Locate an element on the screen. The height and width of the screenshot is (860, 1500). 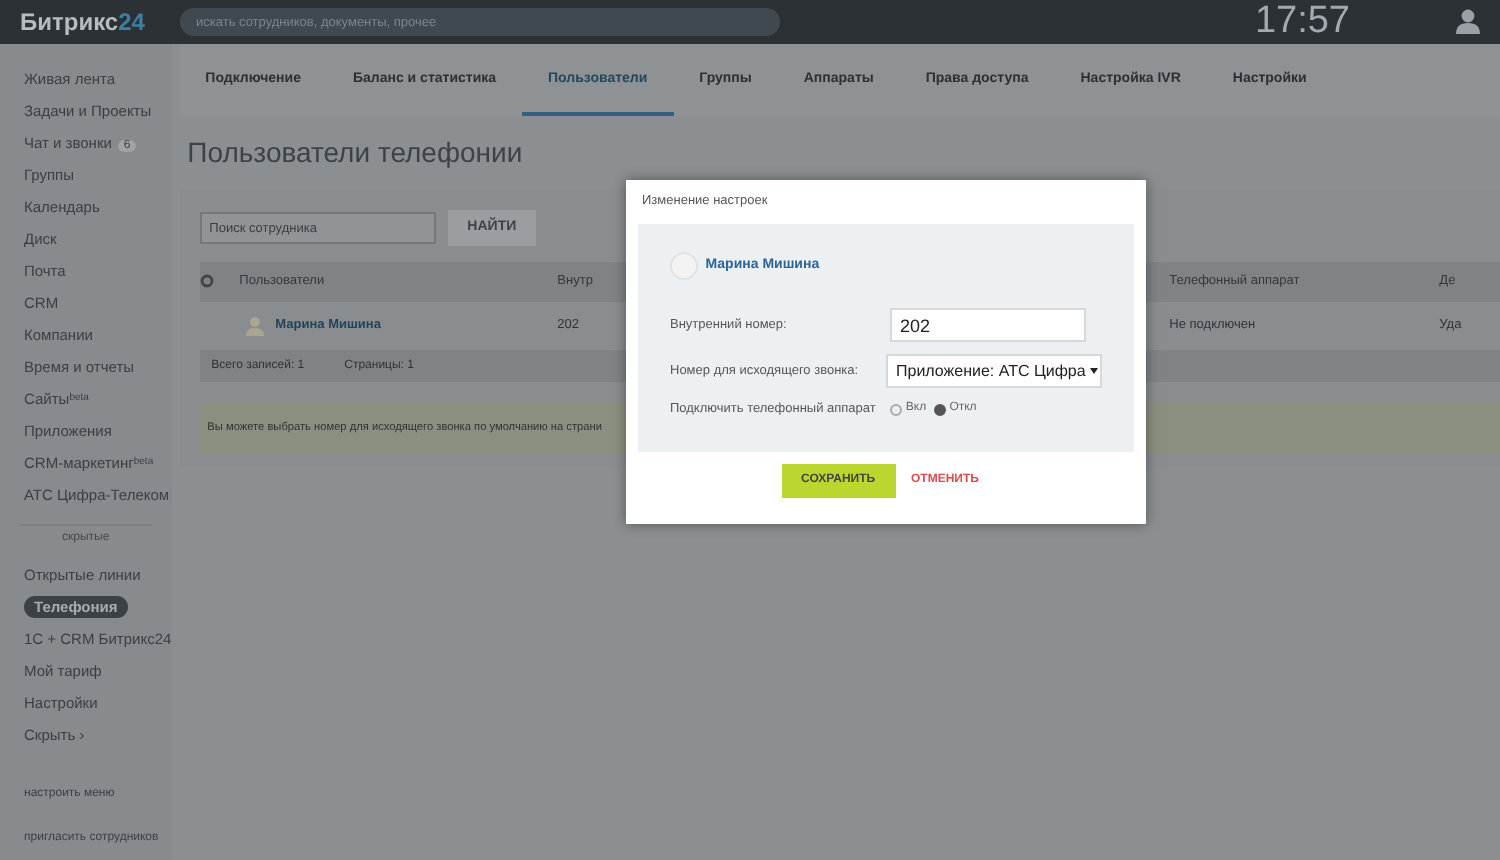
caret-icon is located at coordinates (1093, 370).